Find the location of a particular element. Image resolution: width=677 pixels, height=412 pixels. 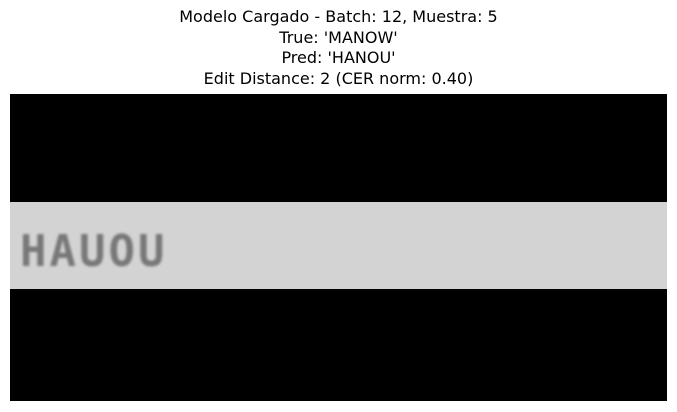

title-pred-label: Pred: 'HANOU' is located at coordinates (338, 57).